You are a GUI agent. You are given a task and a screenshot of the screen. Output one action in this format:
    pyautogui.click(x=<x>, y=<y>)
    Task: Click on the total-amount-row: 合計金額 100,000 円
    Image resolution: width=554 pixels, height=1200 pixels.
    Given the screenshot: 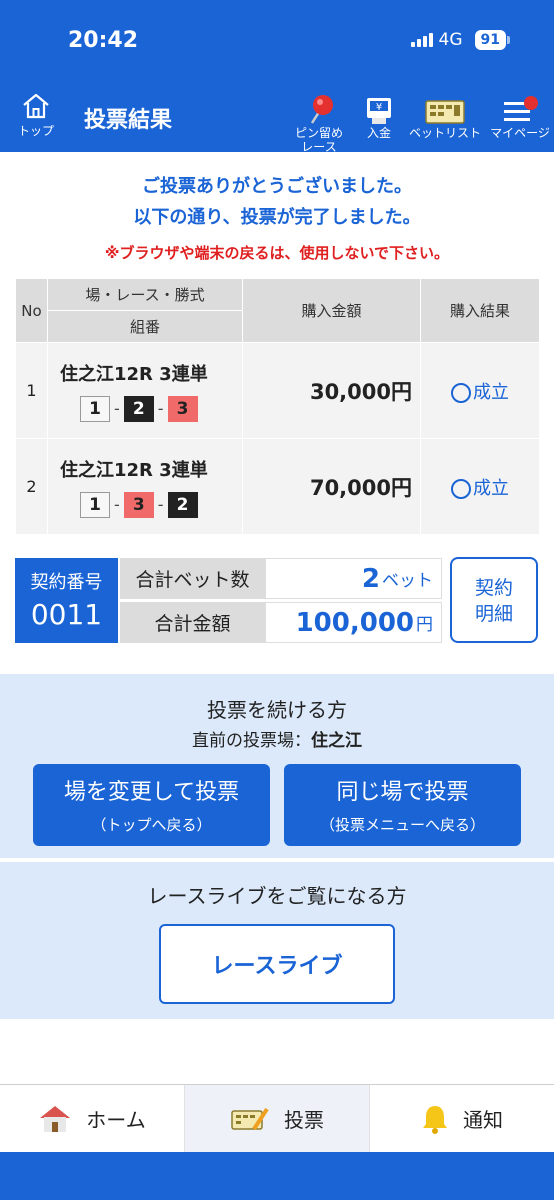 What is the action you would take?
    pyautogui.click(x=281, y=622)
    